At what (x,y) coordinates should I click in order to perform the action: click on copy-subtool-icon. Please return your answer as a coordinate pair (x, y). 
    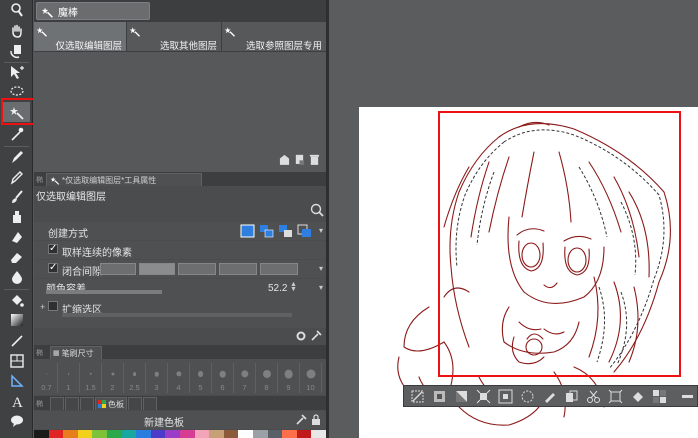
    Looking at the image, I should click on (299, 159).